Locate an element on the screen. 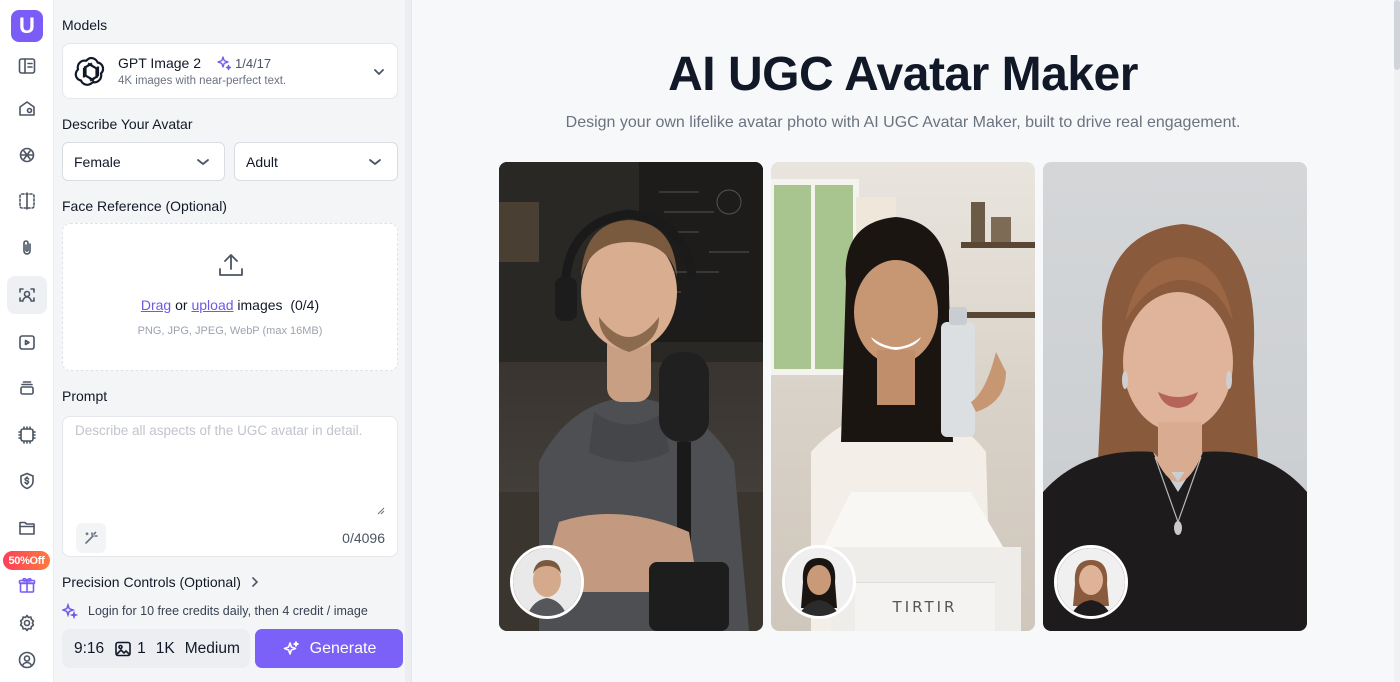 The width and height of the screenshot is (1400, 682). upload-count: (0/4) is located at coordinates (305, 305).